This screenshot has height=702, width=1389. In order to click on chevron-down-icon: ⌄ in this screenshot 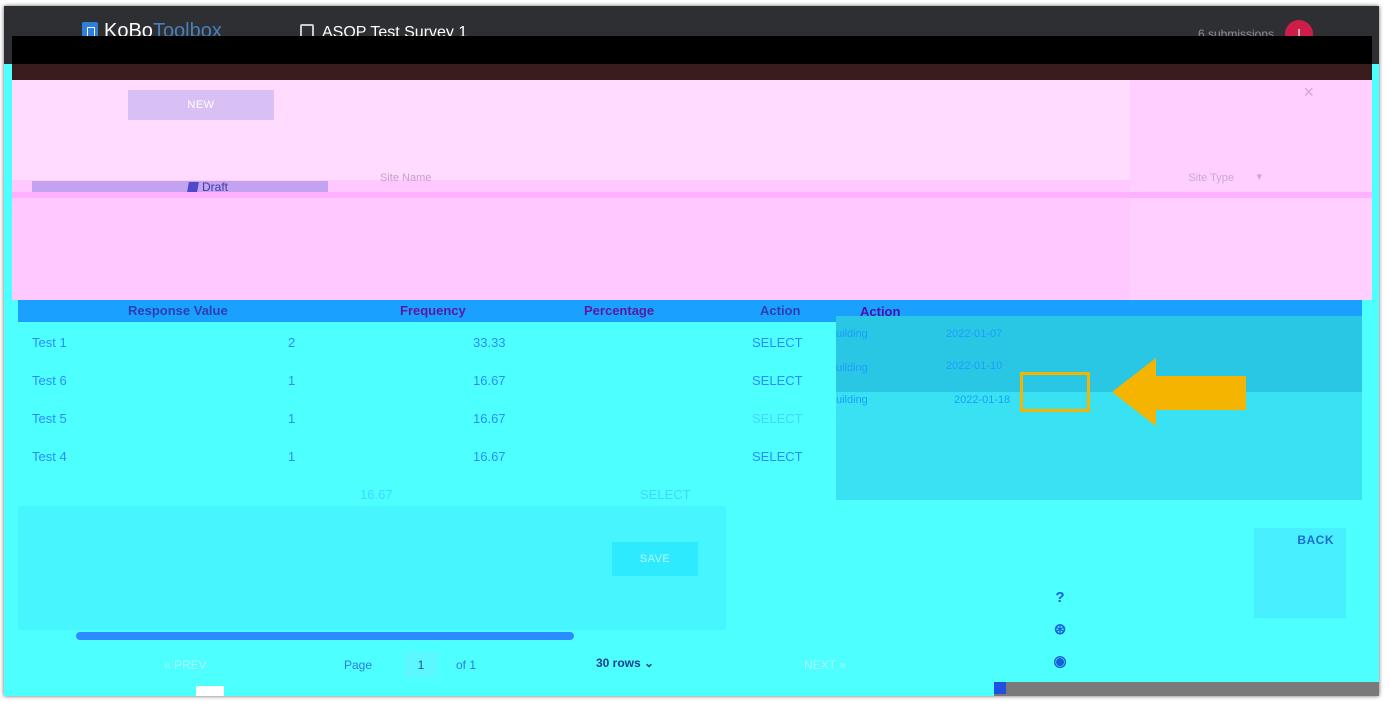, I will do `click(649, 663)`.